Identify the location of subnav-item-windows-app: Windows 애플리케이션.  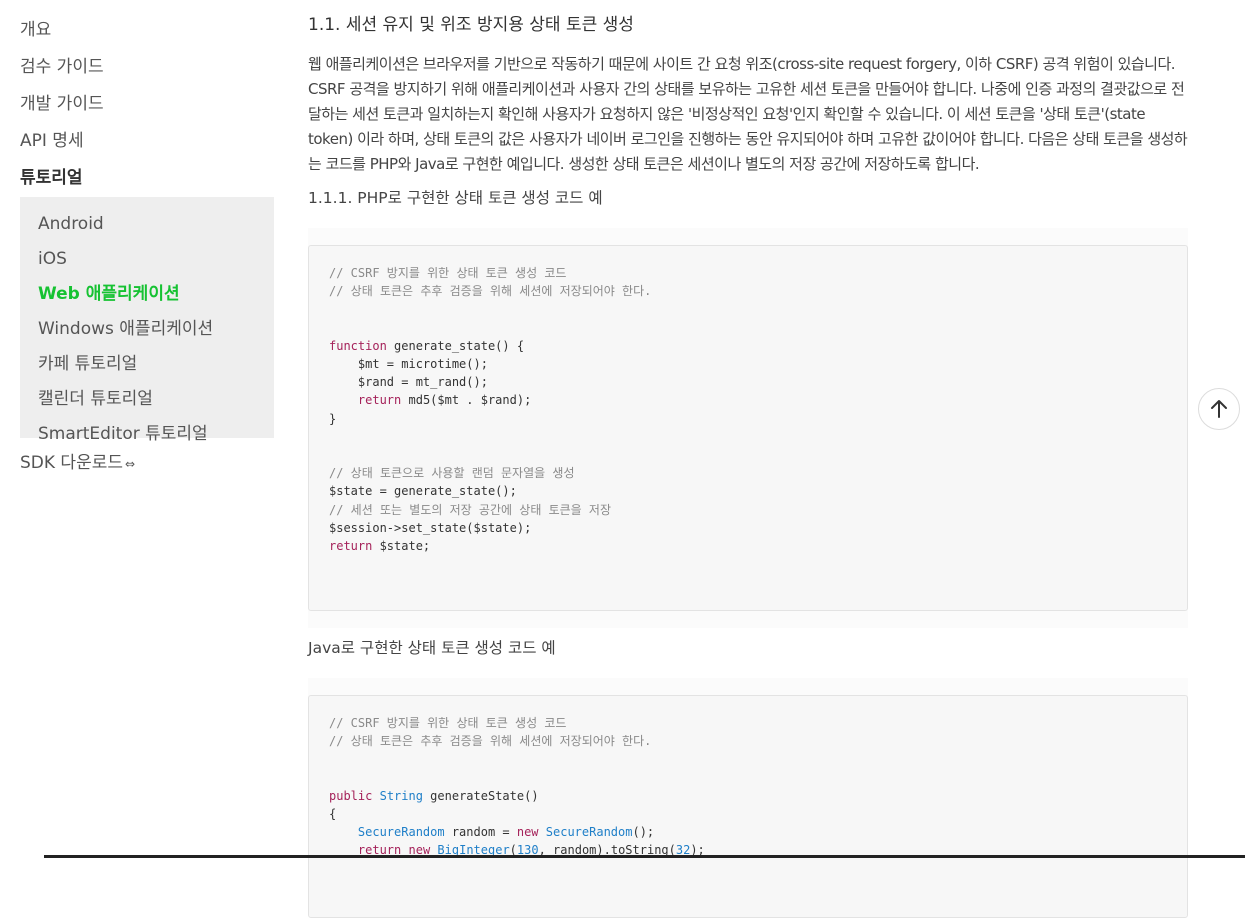
(147, 329).